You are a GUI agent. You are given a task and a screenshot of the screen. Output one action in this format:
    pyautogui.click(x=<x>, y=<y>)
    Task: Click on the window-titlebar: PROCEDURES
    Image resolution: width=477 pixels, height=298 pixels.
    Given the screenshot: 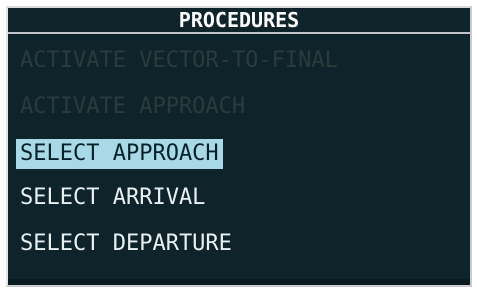 What is the action you would take?
    pyautogui.click(x=239, y=21)
    